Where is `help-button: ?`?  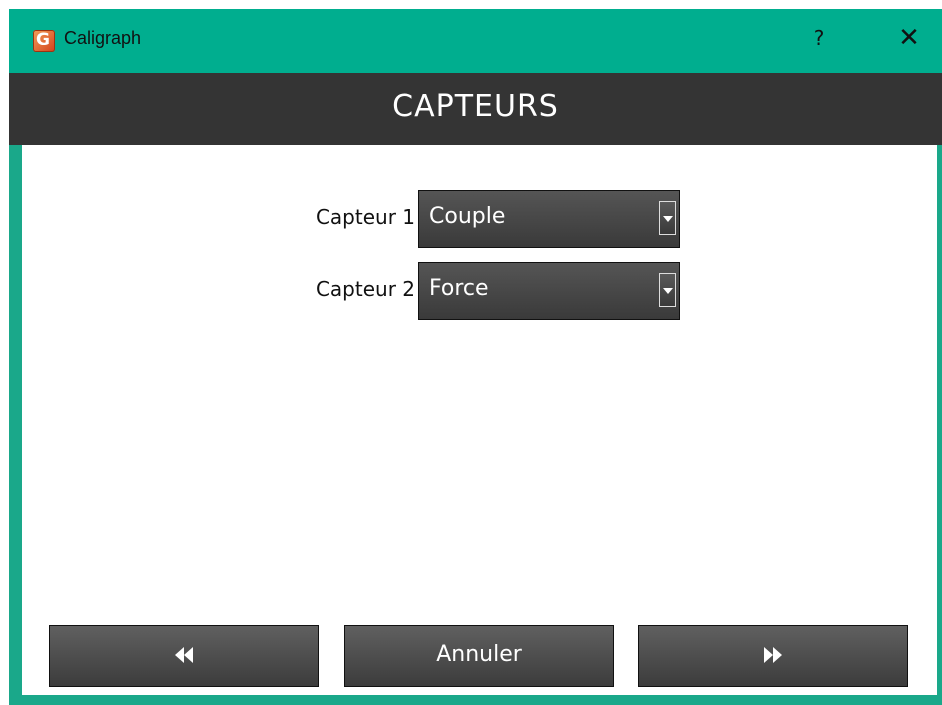
help-button: ? is located at coordinates (819, 38).